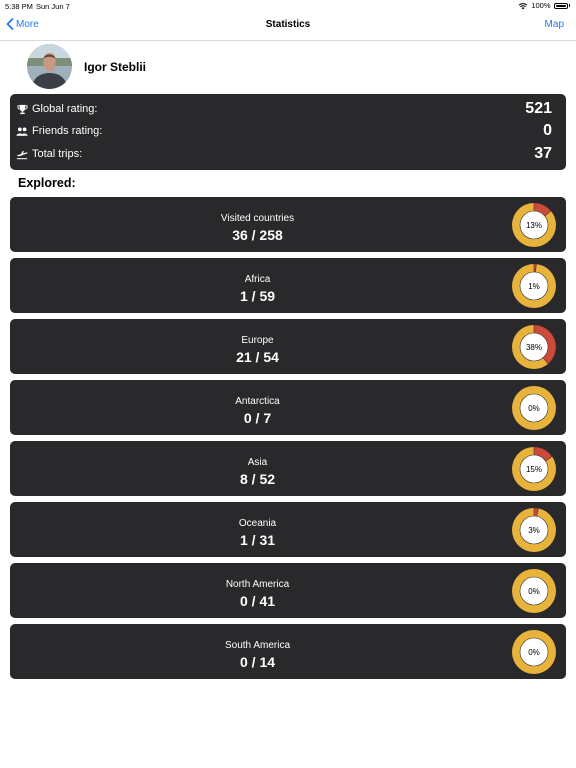 The image size is (576, 768). Describe the element at coordinates (27, 24) in the screenshot. I see `back-label: More` at that location.